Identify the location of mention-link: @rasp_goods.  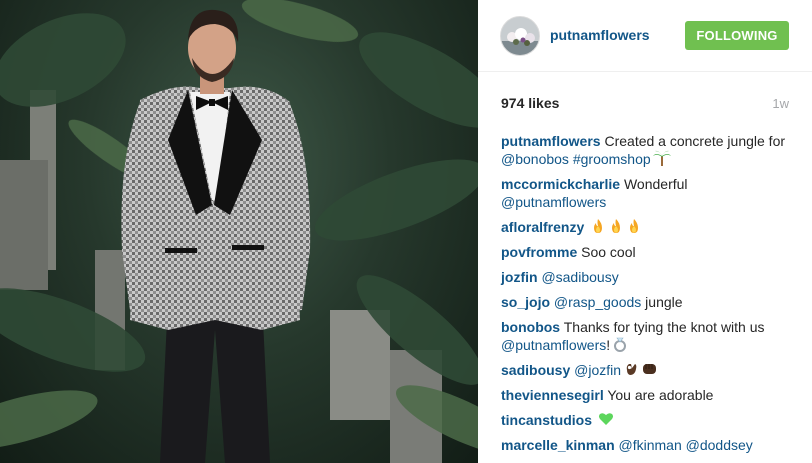
(597, 302).